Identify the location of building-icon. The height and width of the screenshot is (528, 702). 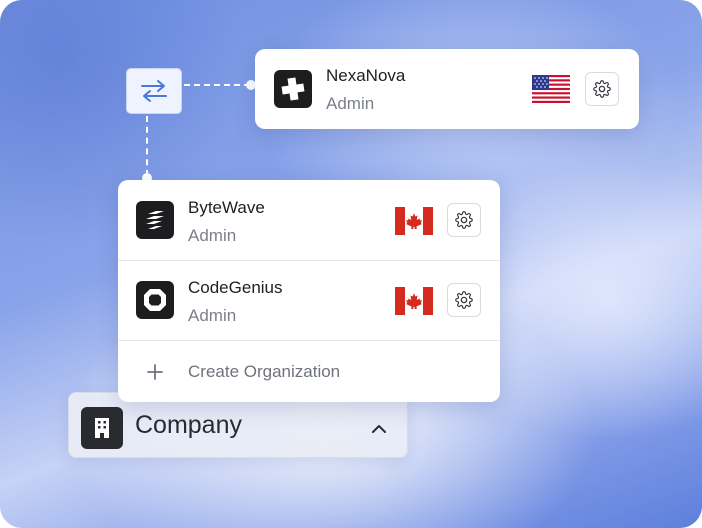
(102, 428).